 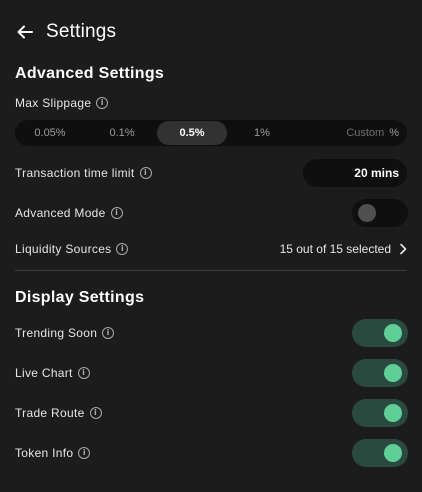 I want to click on trade-route-row: Trade Route i, so click(x=58, y=413).